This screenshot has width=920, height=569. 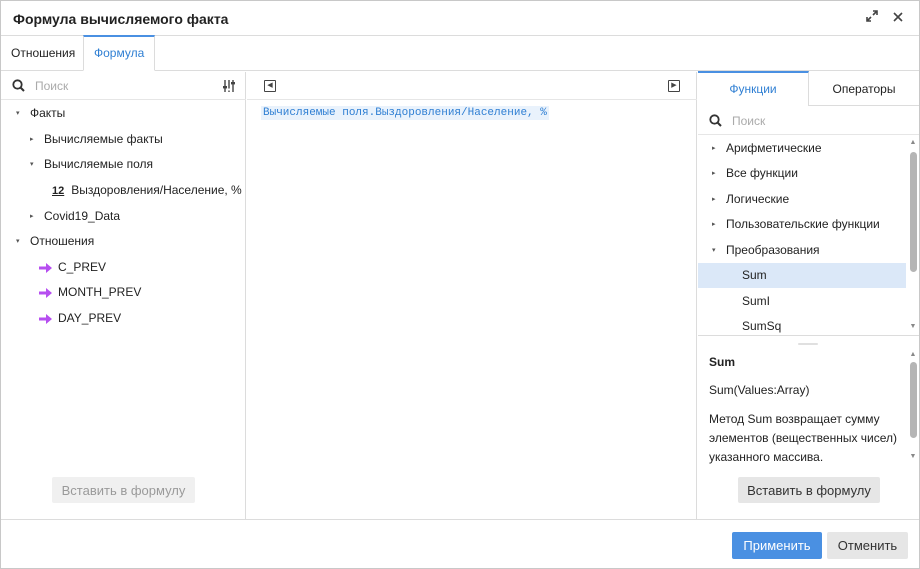 What do you see at coordinates (119, 53) in the screenshot?
I see `tab-formula: Формула` at bounding box center [119, 53].